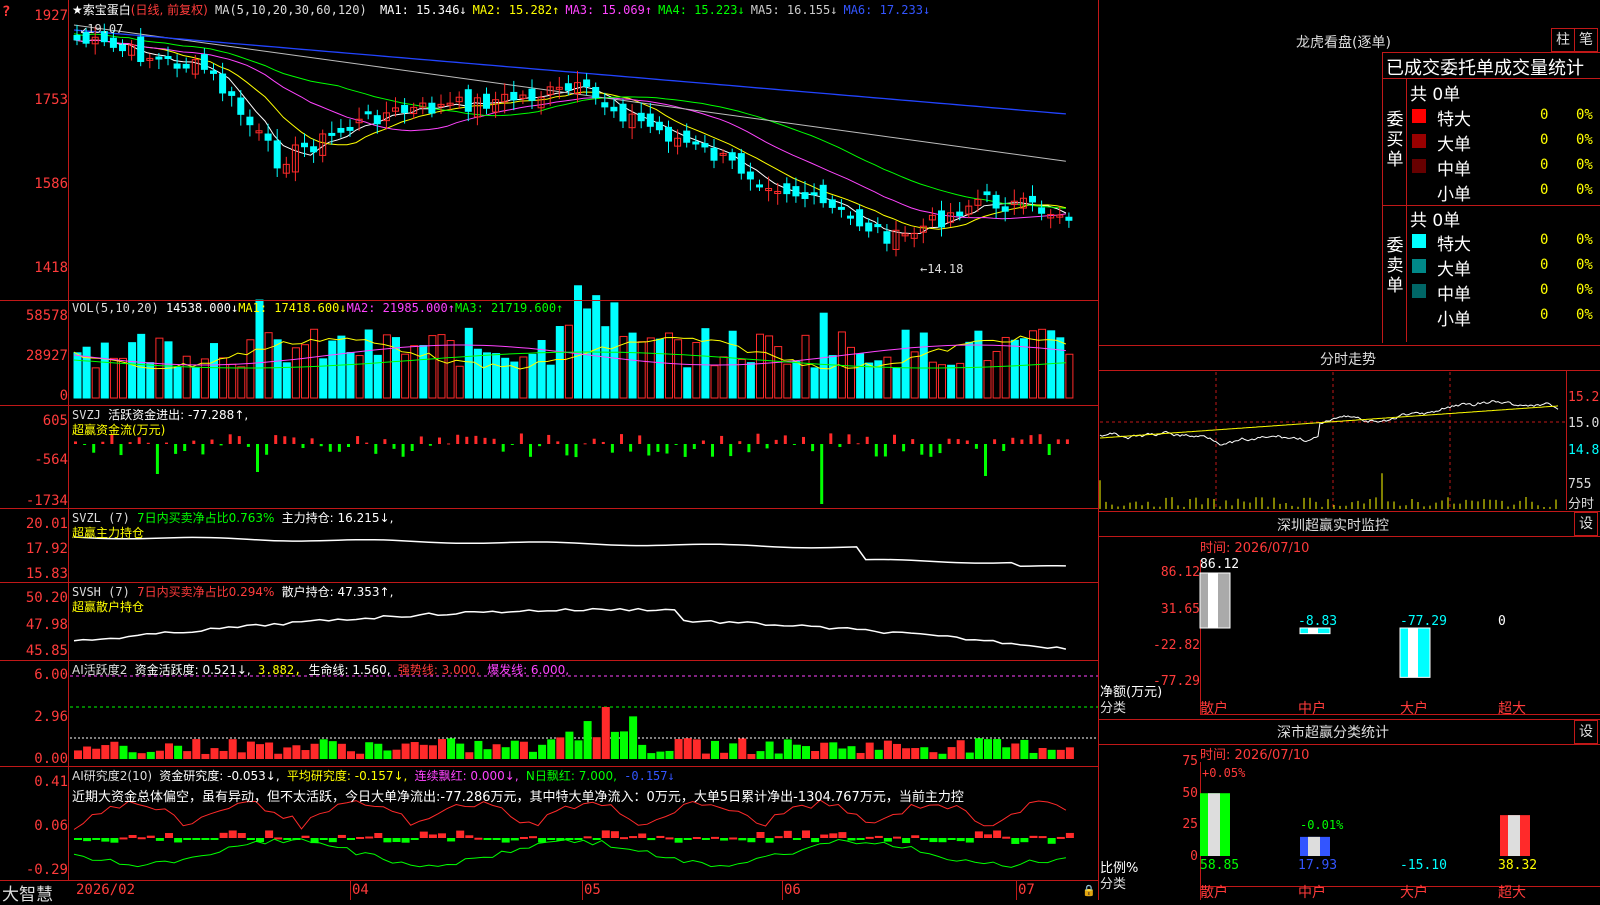  Describe the element at coordinates (27, 892) in the screenshot. I see `brand-logo: 大智慧` at that location.